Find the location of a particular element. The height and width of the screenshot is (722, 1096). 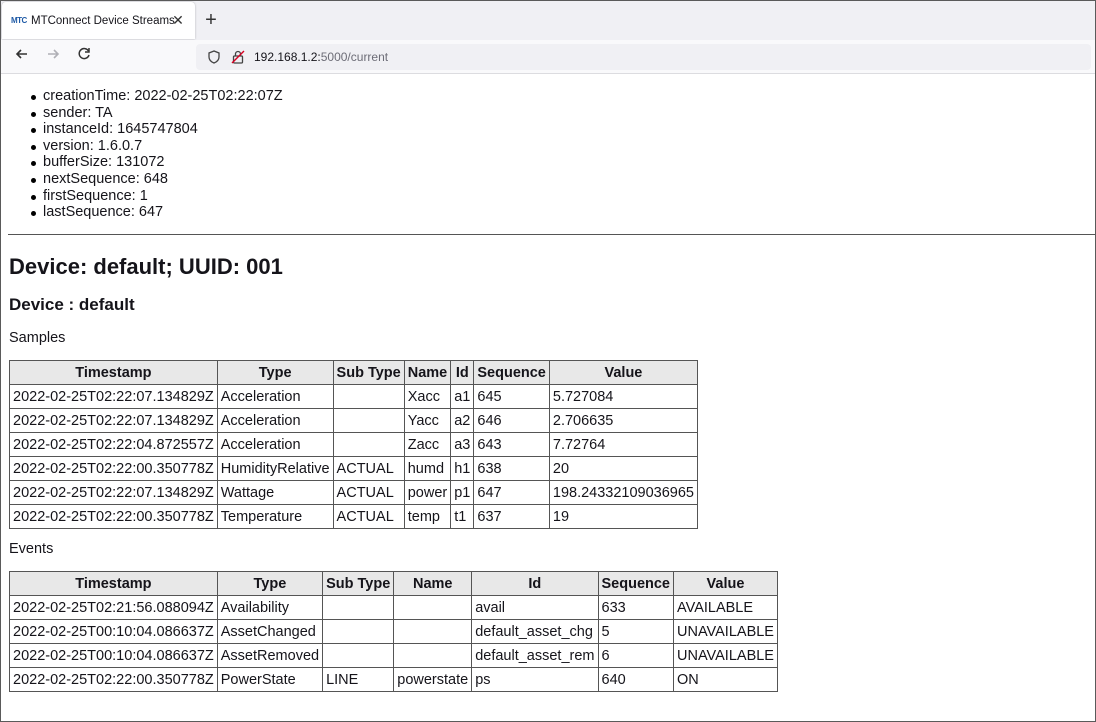

table-cell: ON is located at coordinates (725, 679).